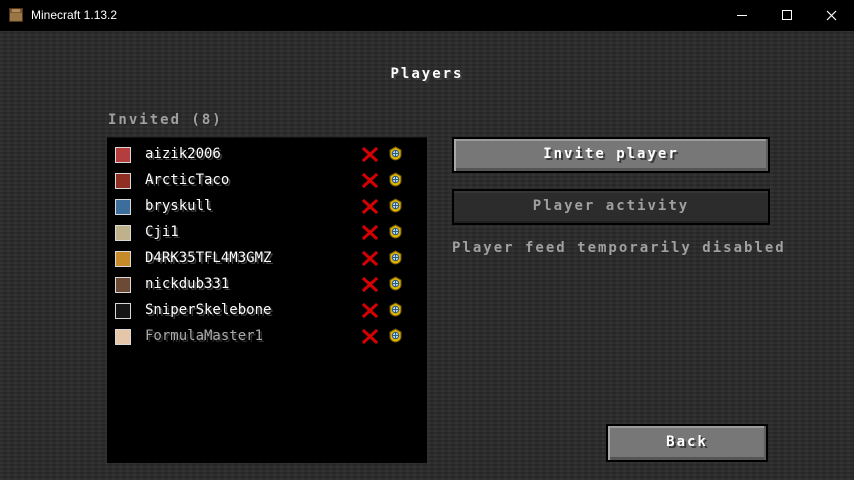 The width and height of the screenshot is (854, 480). I want to click on window-titlebar: Minecraft 1.13.2, so click(427, 15).